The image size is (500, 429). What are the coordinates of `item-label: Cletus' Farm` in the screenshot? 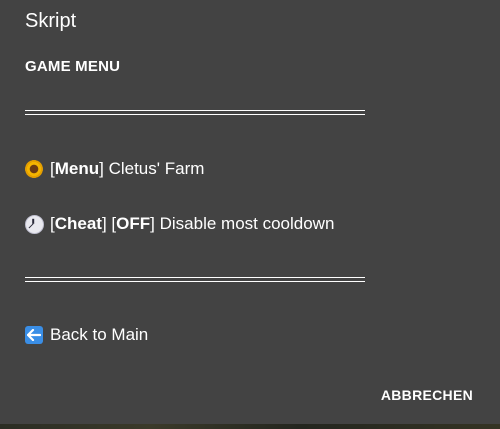 It's located at (156, 168).